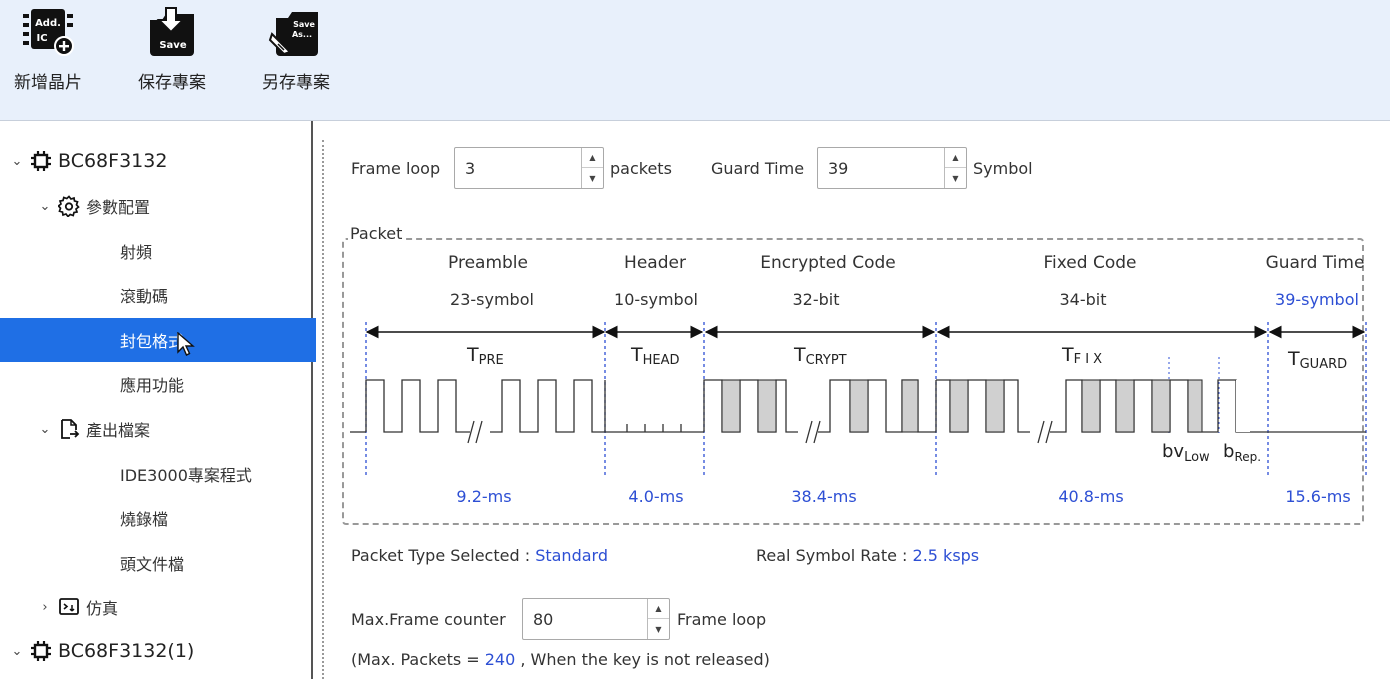 This screenshot has width=1390, height=679. What do you see at coordinates (815, 299) in the screenshot?
I see `segment-size-encrypted-code: 32-bit` at bounding box center [815, 299].